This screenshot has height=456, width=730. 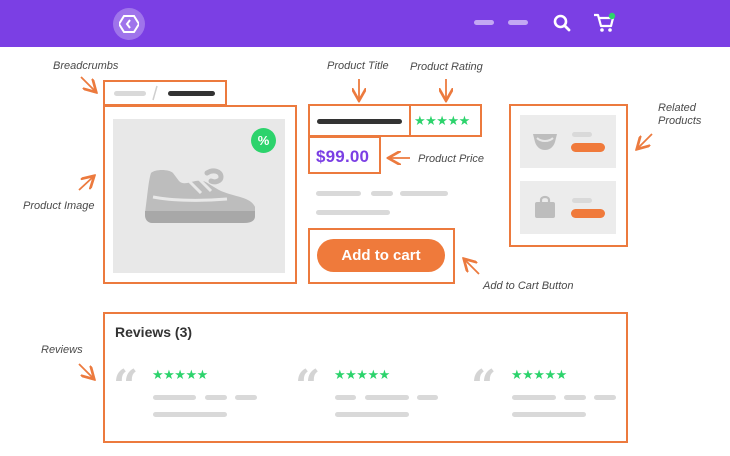 I want to click on product-image-arrow, so click(x=85, y=184).